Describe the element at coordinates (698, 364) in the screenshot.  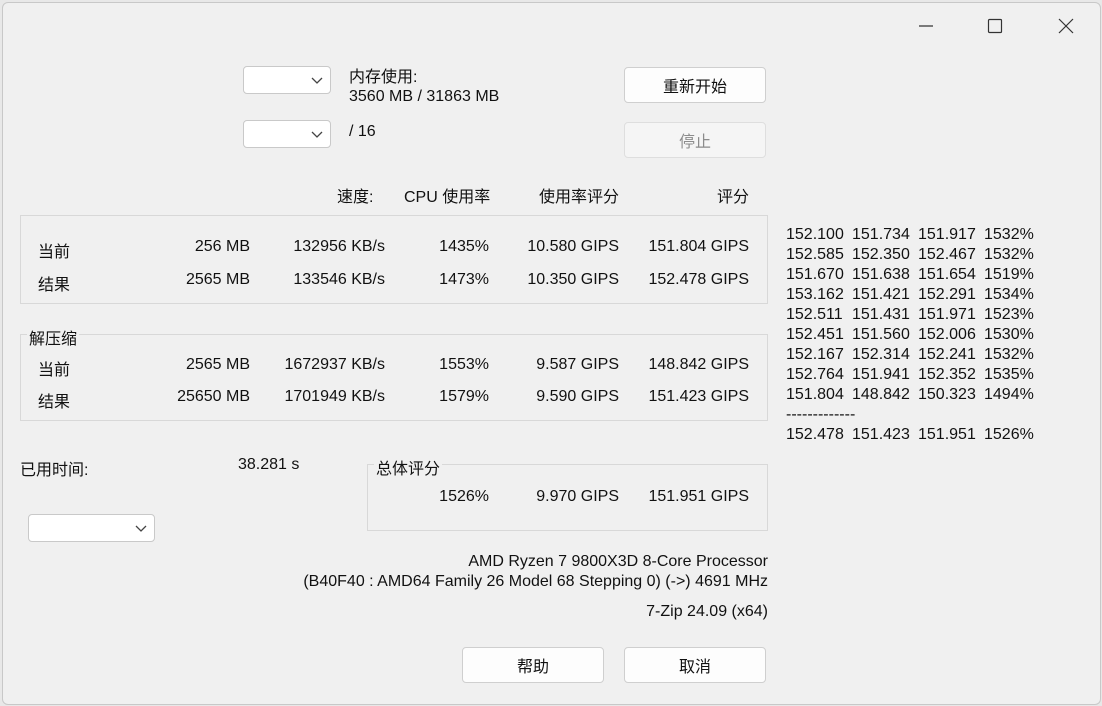
I see `row-rating: 148.842 GIPS` at that location.